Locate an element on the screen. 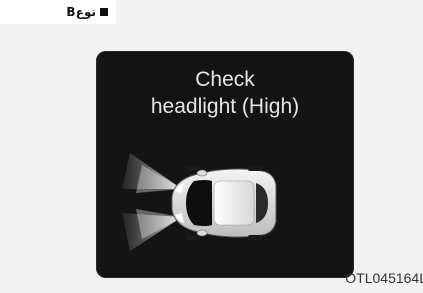 This screenshot has height=293, width=423. car-body is located at coordinates (224, 203).